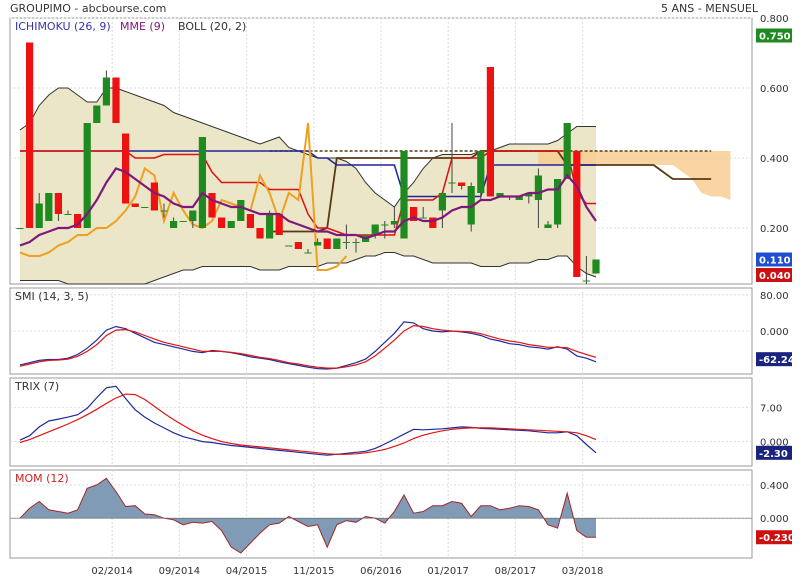 This screenshot has width=800, height=580. Describe the element at coordinates (142, 26) in the screenshot. I see `legend-label: MME (9)` at that location.